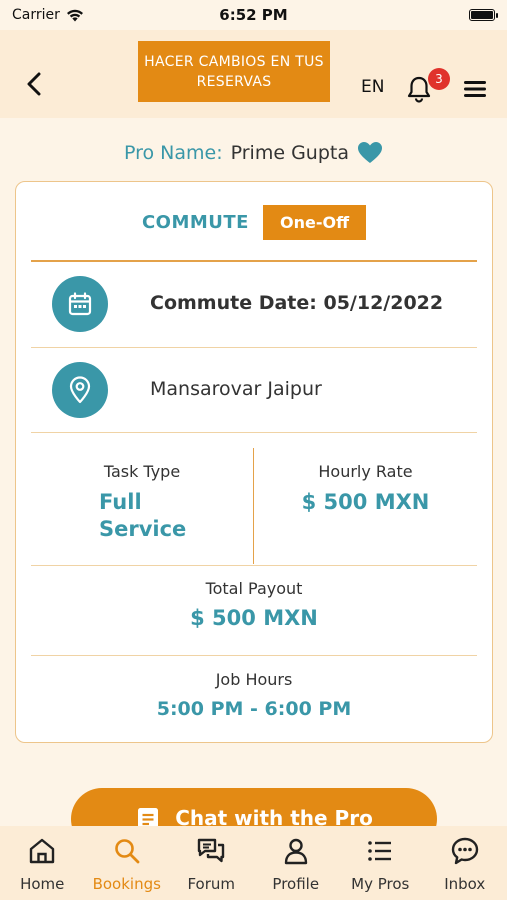  I want to click on tab-bookings-label: Bookings, so click(126, 884).